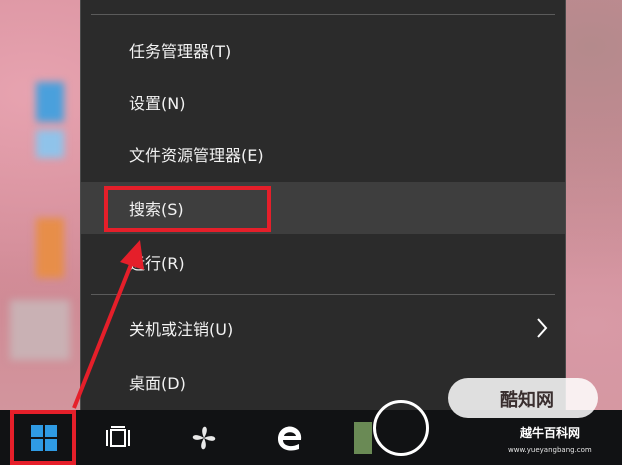 This screenshot has height=465, width=622. What do you see at coordinates (187, 209) in the screenshot?
I see `annotation-highlight-box` at bounding box center [187, 209].